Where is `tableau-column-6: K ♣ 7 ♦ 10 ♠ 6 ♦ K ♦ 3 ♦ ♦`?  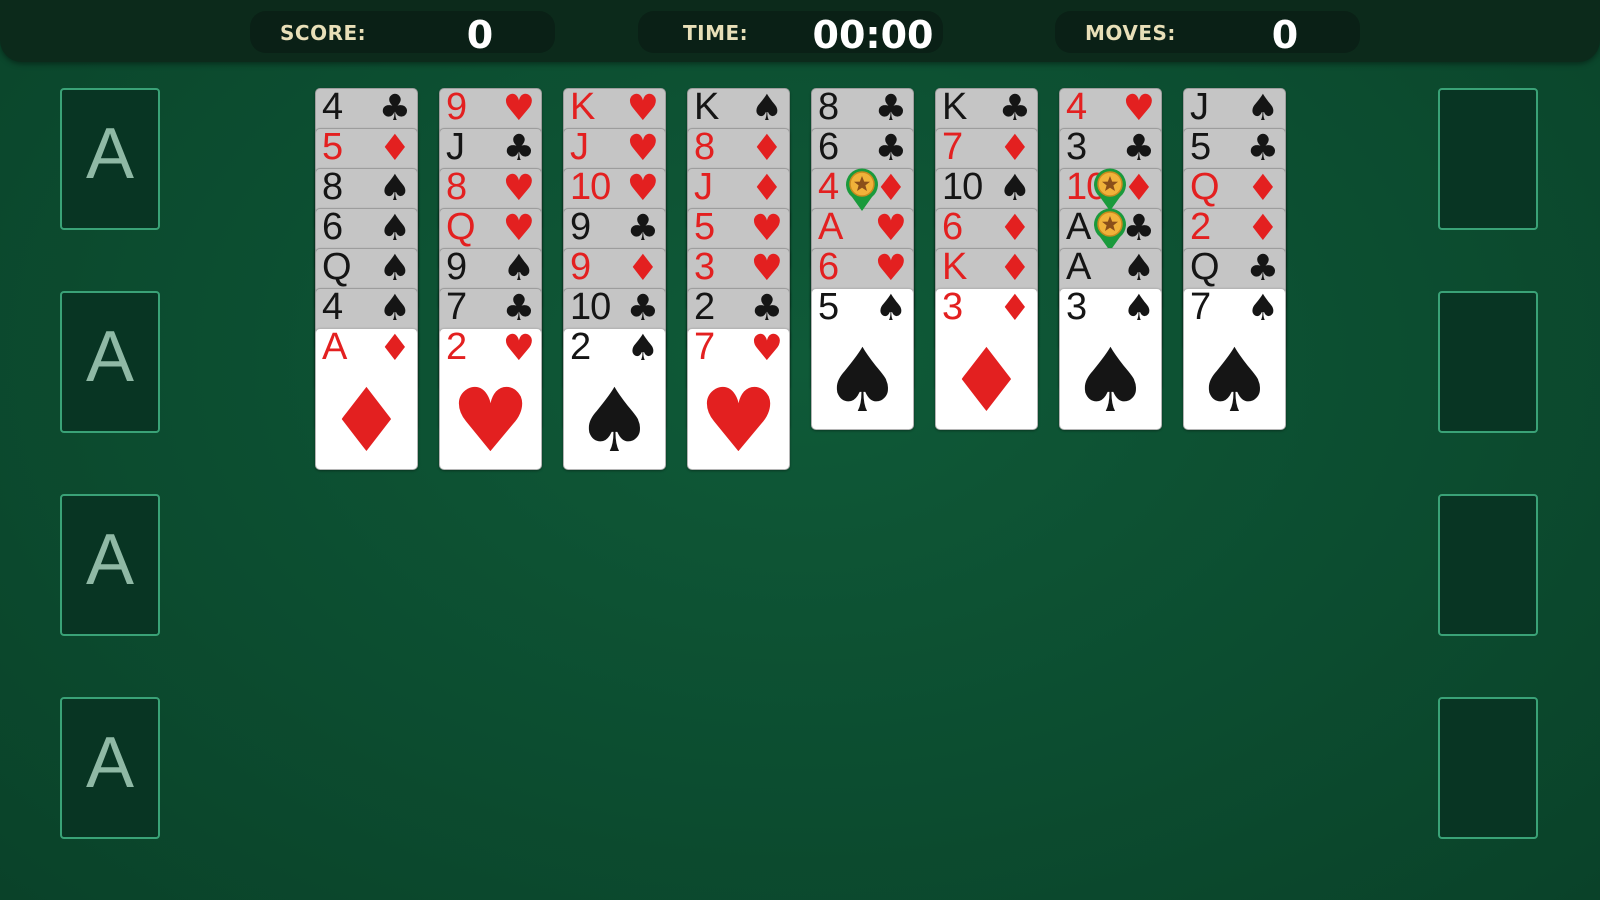 tableau-column-6: K ♣ 7 ♦ 10 ♠ 6 ♦ K ♦ 3 ♦ ♦ is located at coordinates (986, 287).